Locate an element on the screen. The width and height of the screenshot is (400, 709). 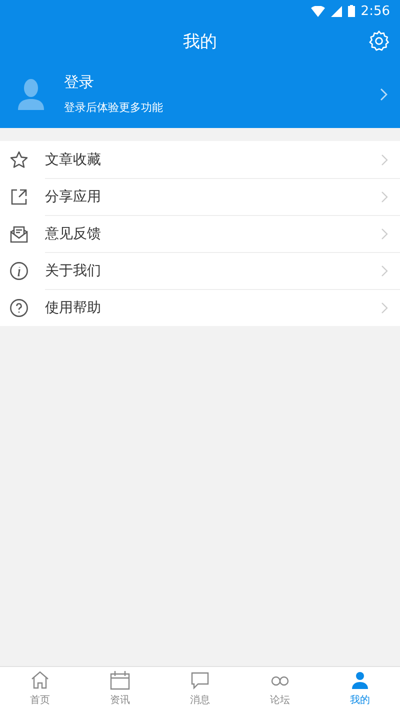
avatar-icon is located at coordinates (31, 94).